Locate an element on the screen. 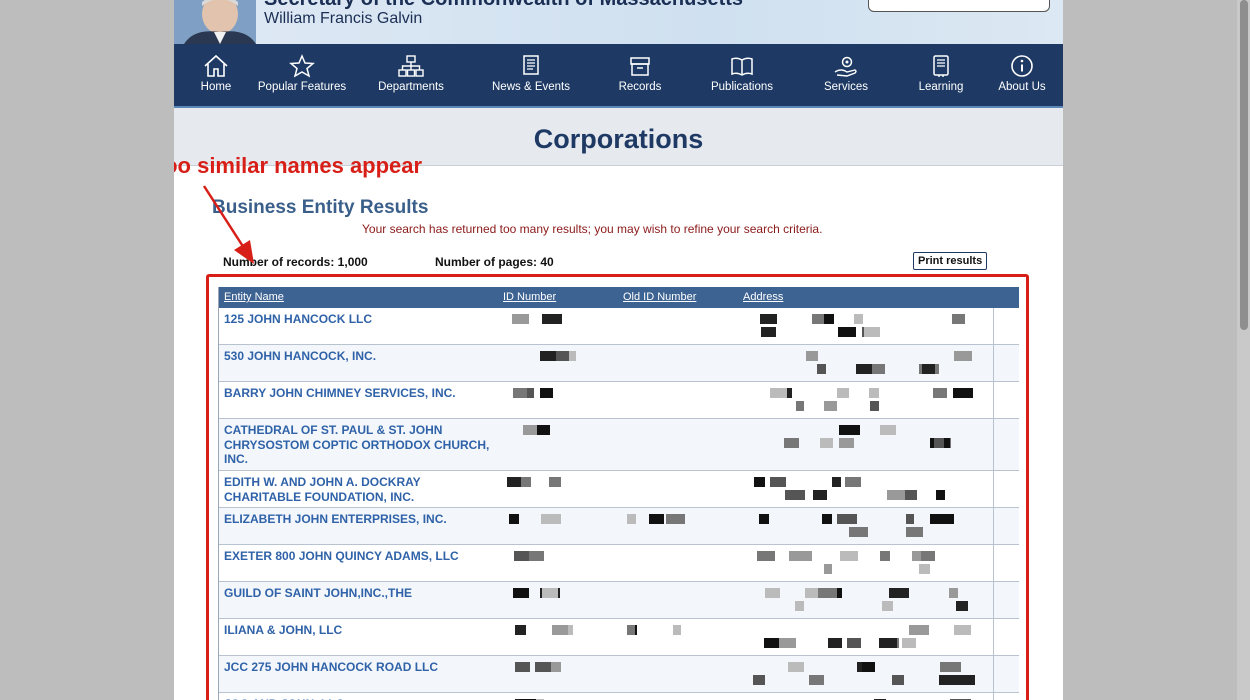 The height and width of the screenshot is (700, 1250). scrollbar-thumb is located at coordinates (1244, 165).